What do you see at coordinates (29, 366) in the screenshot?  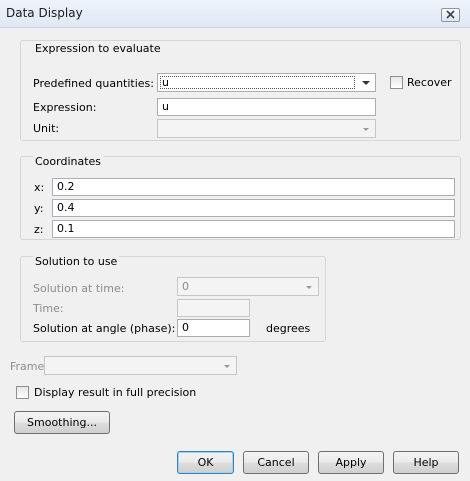 I see `frame-label: Frame:` at bounding box center [29, 366].